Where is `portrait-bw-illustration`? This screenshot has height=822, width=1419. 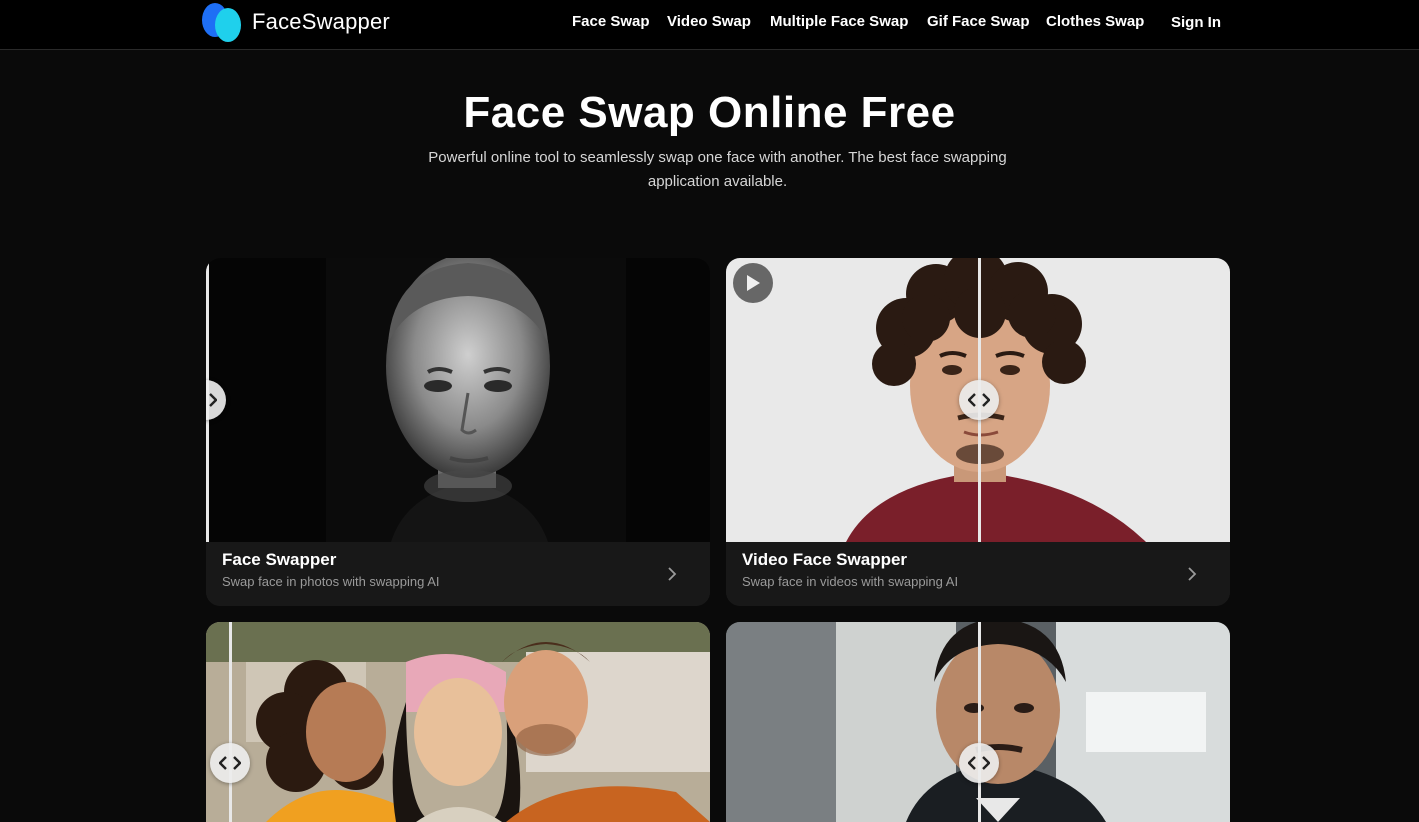 portrait-bw-illustration is located at coordinates (458, 400).